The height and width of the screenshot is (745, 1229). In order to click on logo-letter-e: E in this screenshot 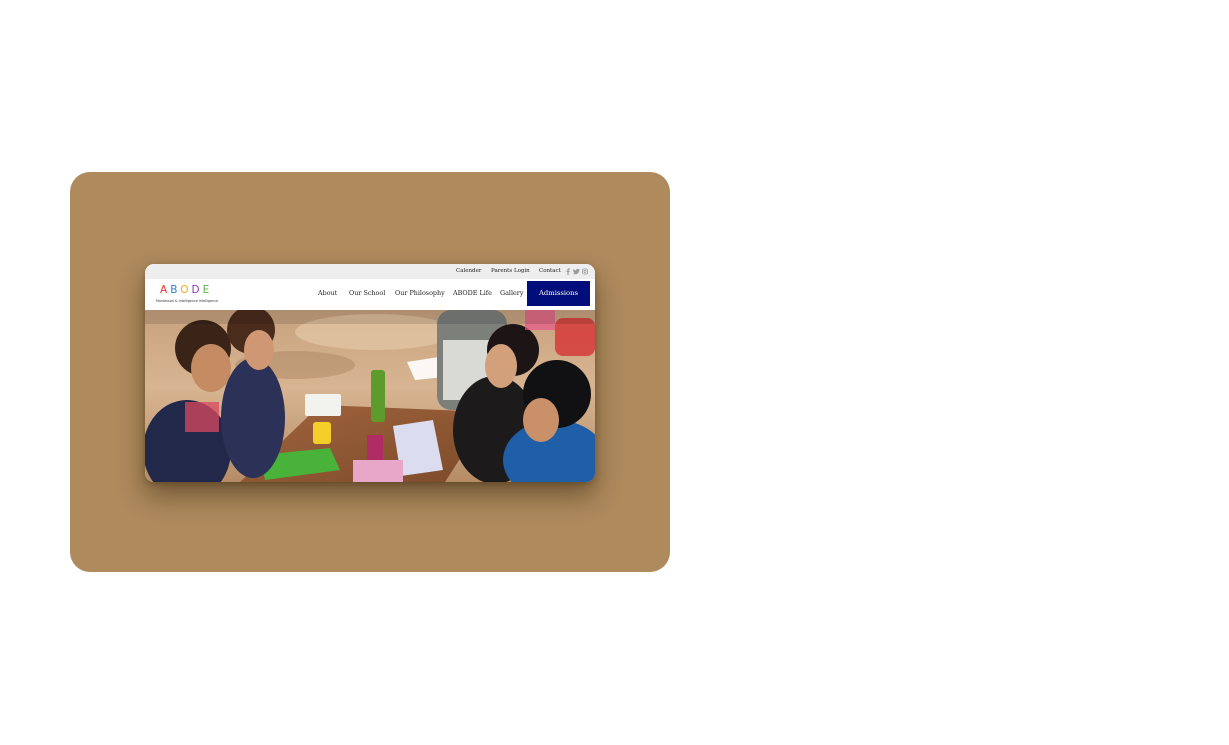, I will do `click(207, 290)`.